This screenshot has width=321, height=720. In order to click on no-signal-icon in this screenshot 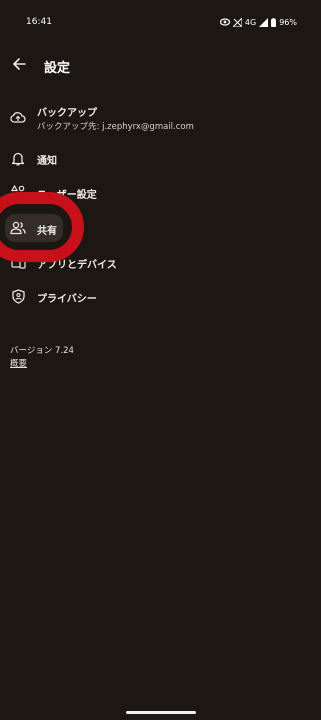, I will do `click(237, 22)`.